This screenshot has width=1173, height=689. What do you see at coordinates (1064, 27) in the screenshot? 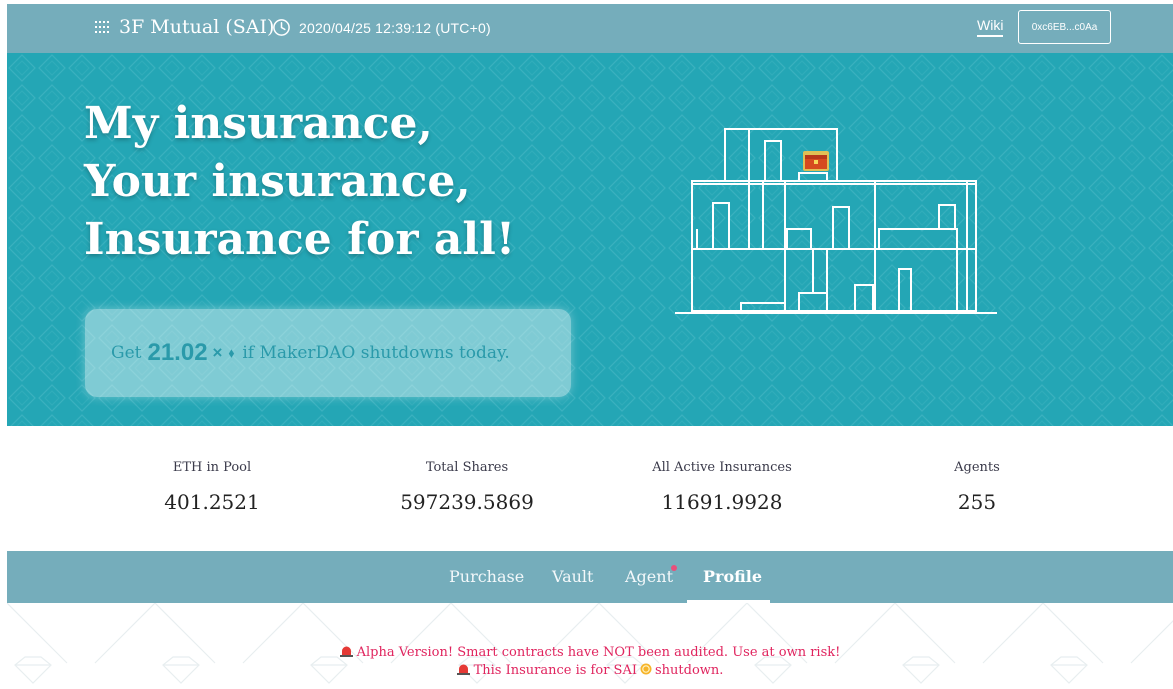
I see `wallet-address-button: 0xc6EB...c0Aa` at bounding box center [1064, 27].